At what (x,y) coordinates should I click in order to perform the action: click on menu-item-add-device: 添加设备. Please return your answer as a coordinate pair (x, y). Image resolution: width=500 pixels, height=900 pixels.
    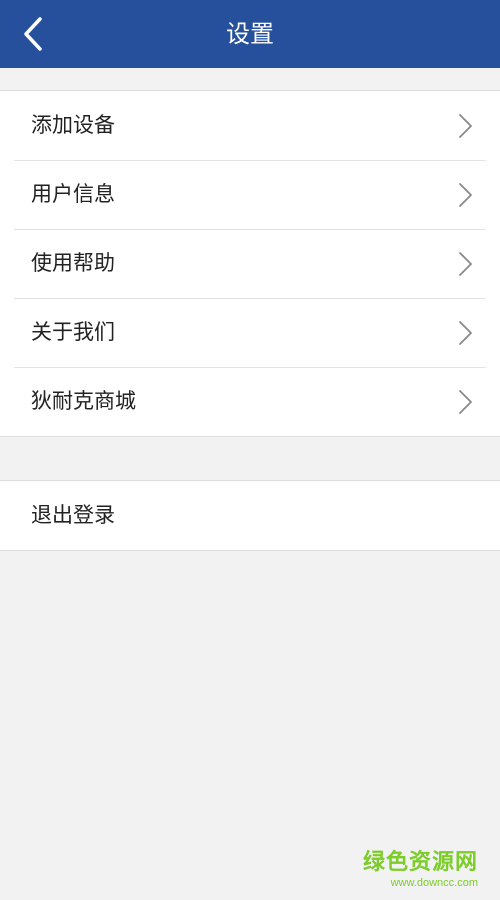
    Looking at the image, I should click on (250, 125).